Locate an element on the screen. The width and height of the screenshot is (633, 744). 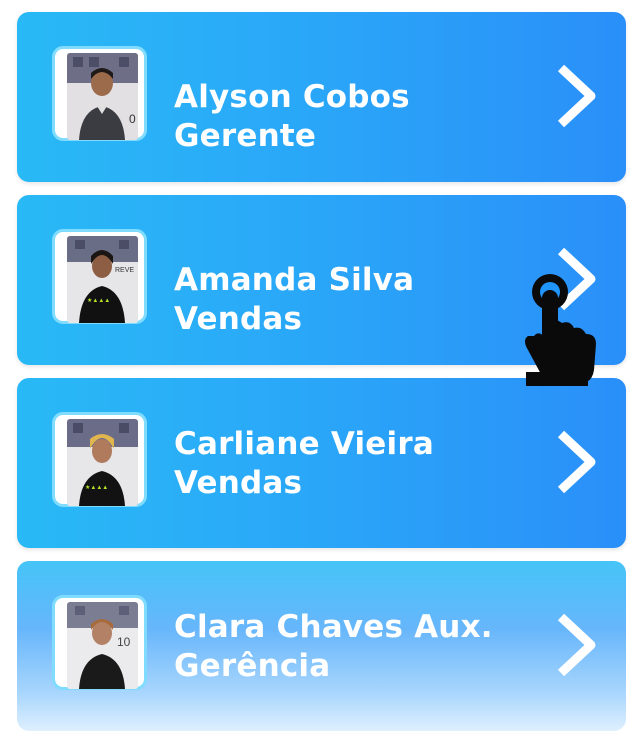
svg-text: REVE is located at coordinates (124, 270).